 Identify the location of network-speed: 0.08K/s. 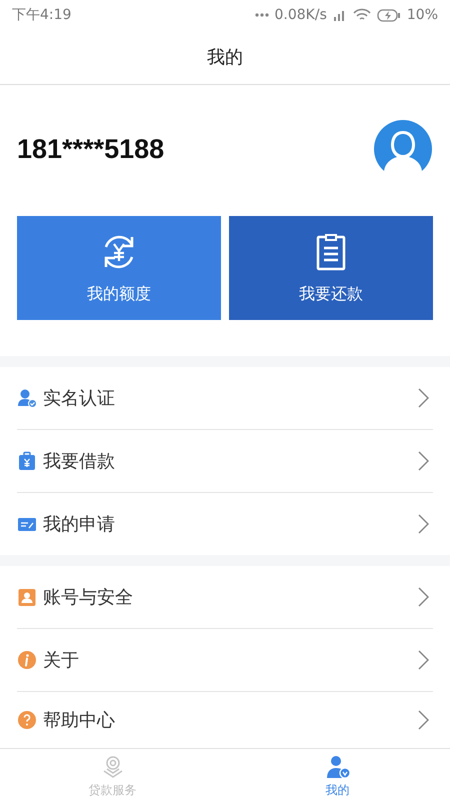
(300, 15).